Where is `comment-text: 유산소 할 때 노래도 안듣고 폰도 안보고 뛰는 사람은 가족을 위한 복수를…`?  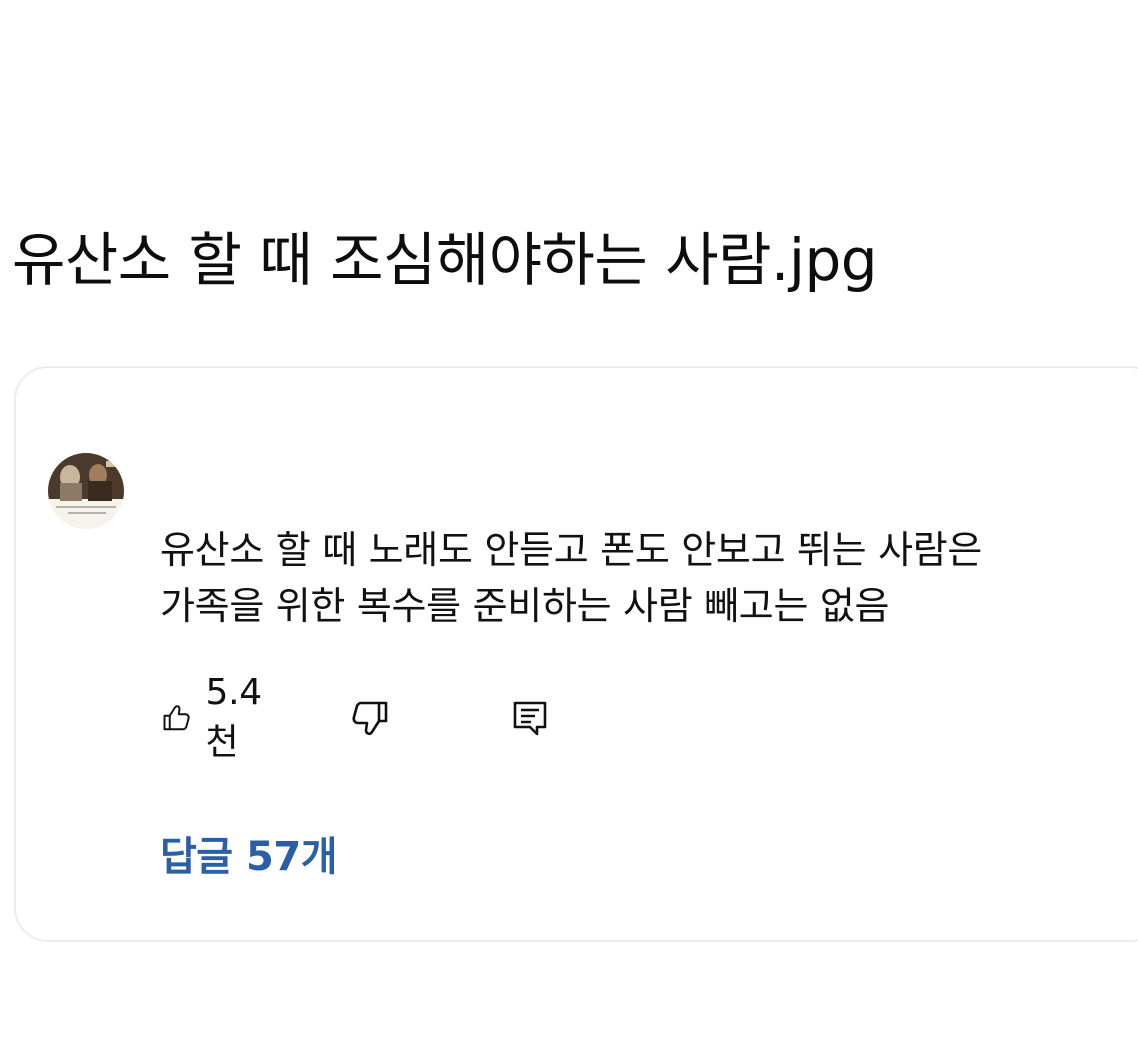
comment-text: 유산소 할 때 노래도 안듣고 폰도 안보고 뛰는 사람은 가족을 위한 복수를… is located at coordinates (571, 578).